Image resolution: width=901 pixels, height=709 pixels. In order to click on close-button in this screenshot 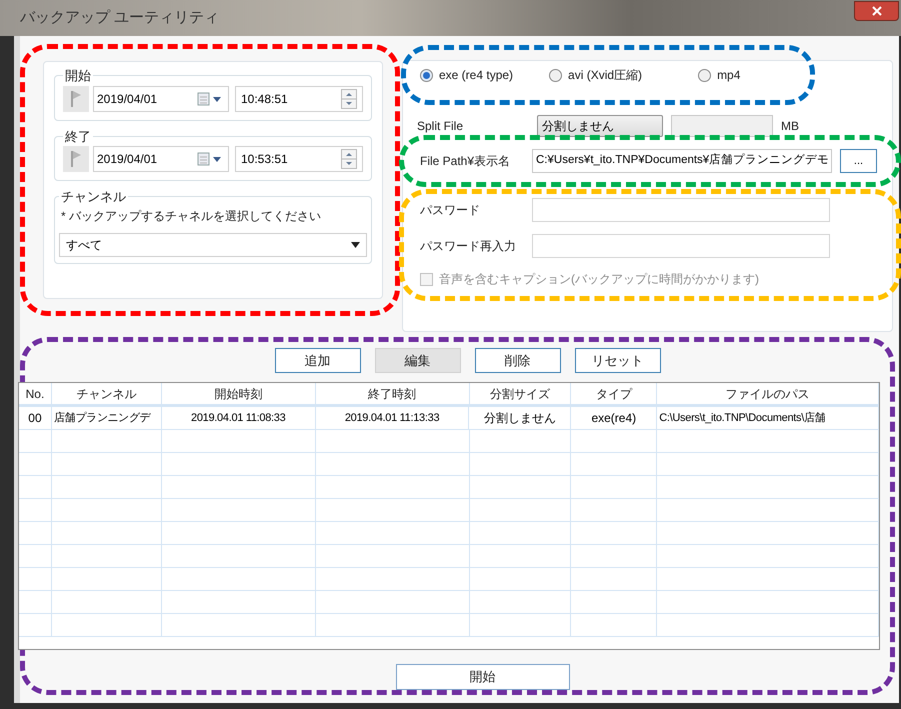, I will do `click(876, 11)`.